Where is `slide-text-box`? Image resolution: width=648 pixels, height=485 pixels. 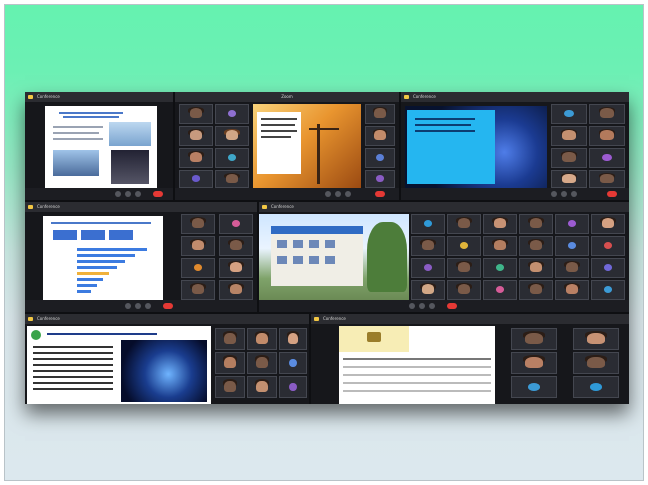 slide-text-box is located at coordinates (451, 147).